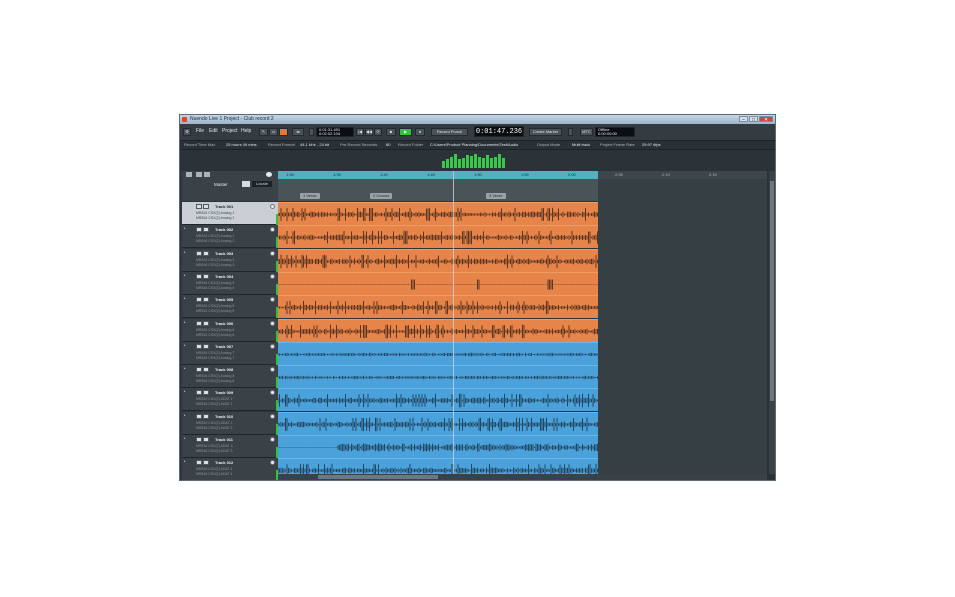 The height and width of the screenshot is (597, 955). Describe the element at coordinates (391, 132) in the screenshot. I see `stop-icon: ■` at that location.